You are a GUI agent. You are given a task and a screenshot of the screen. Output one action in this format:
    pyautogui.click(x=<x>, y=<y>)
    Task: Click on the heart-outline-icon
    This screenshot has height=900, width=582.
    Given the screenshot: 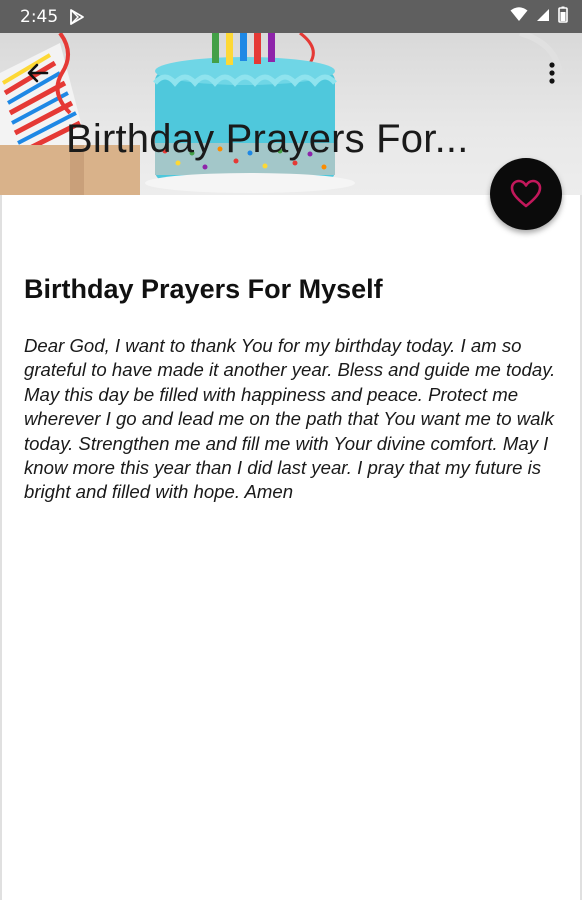 What is the action you would take?
    pyautogui.click(x=526, y=193)
    